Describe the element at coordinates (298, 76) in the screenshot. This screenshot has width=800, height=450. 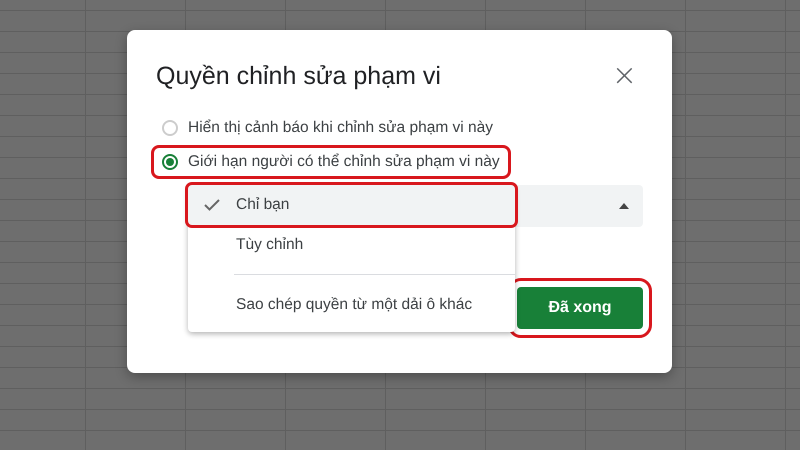
I see `dialog-title: Quyền chỉnh sửa phạm vi` at that location.